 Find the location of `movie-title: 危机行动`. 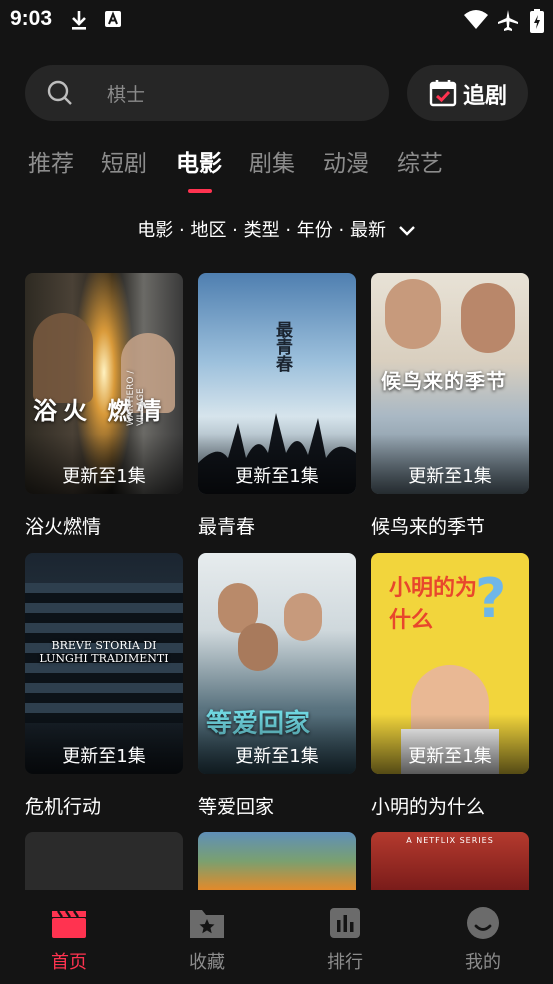

movie-title: 危机行动 is located at coordinates (63, 807).